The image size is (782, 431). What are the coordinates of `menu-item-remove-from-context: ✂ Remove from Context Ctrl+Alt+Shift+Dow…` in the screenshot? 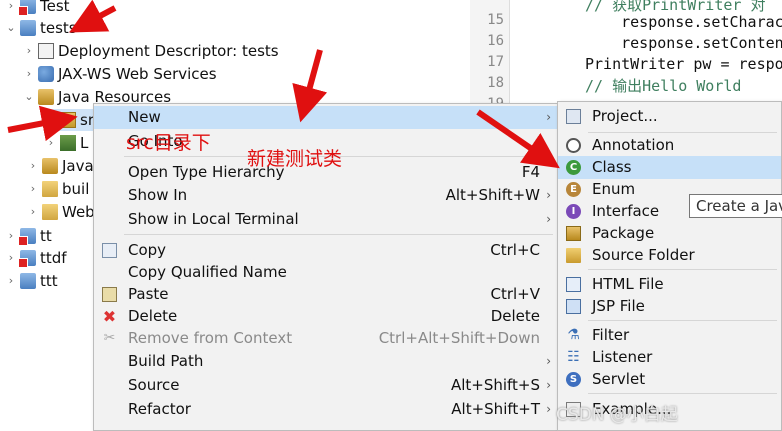 It's located at (325, 338).